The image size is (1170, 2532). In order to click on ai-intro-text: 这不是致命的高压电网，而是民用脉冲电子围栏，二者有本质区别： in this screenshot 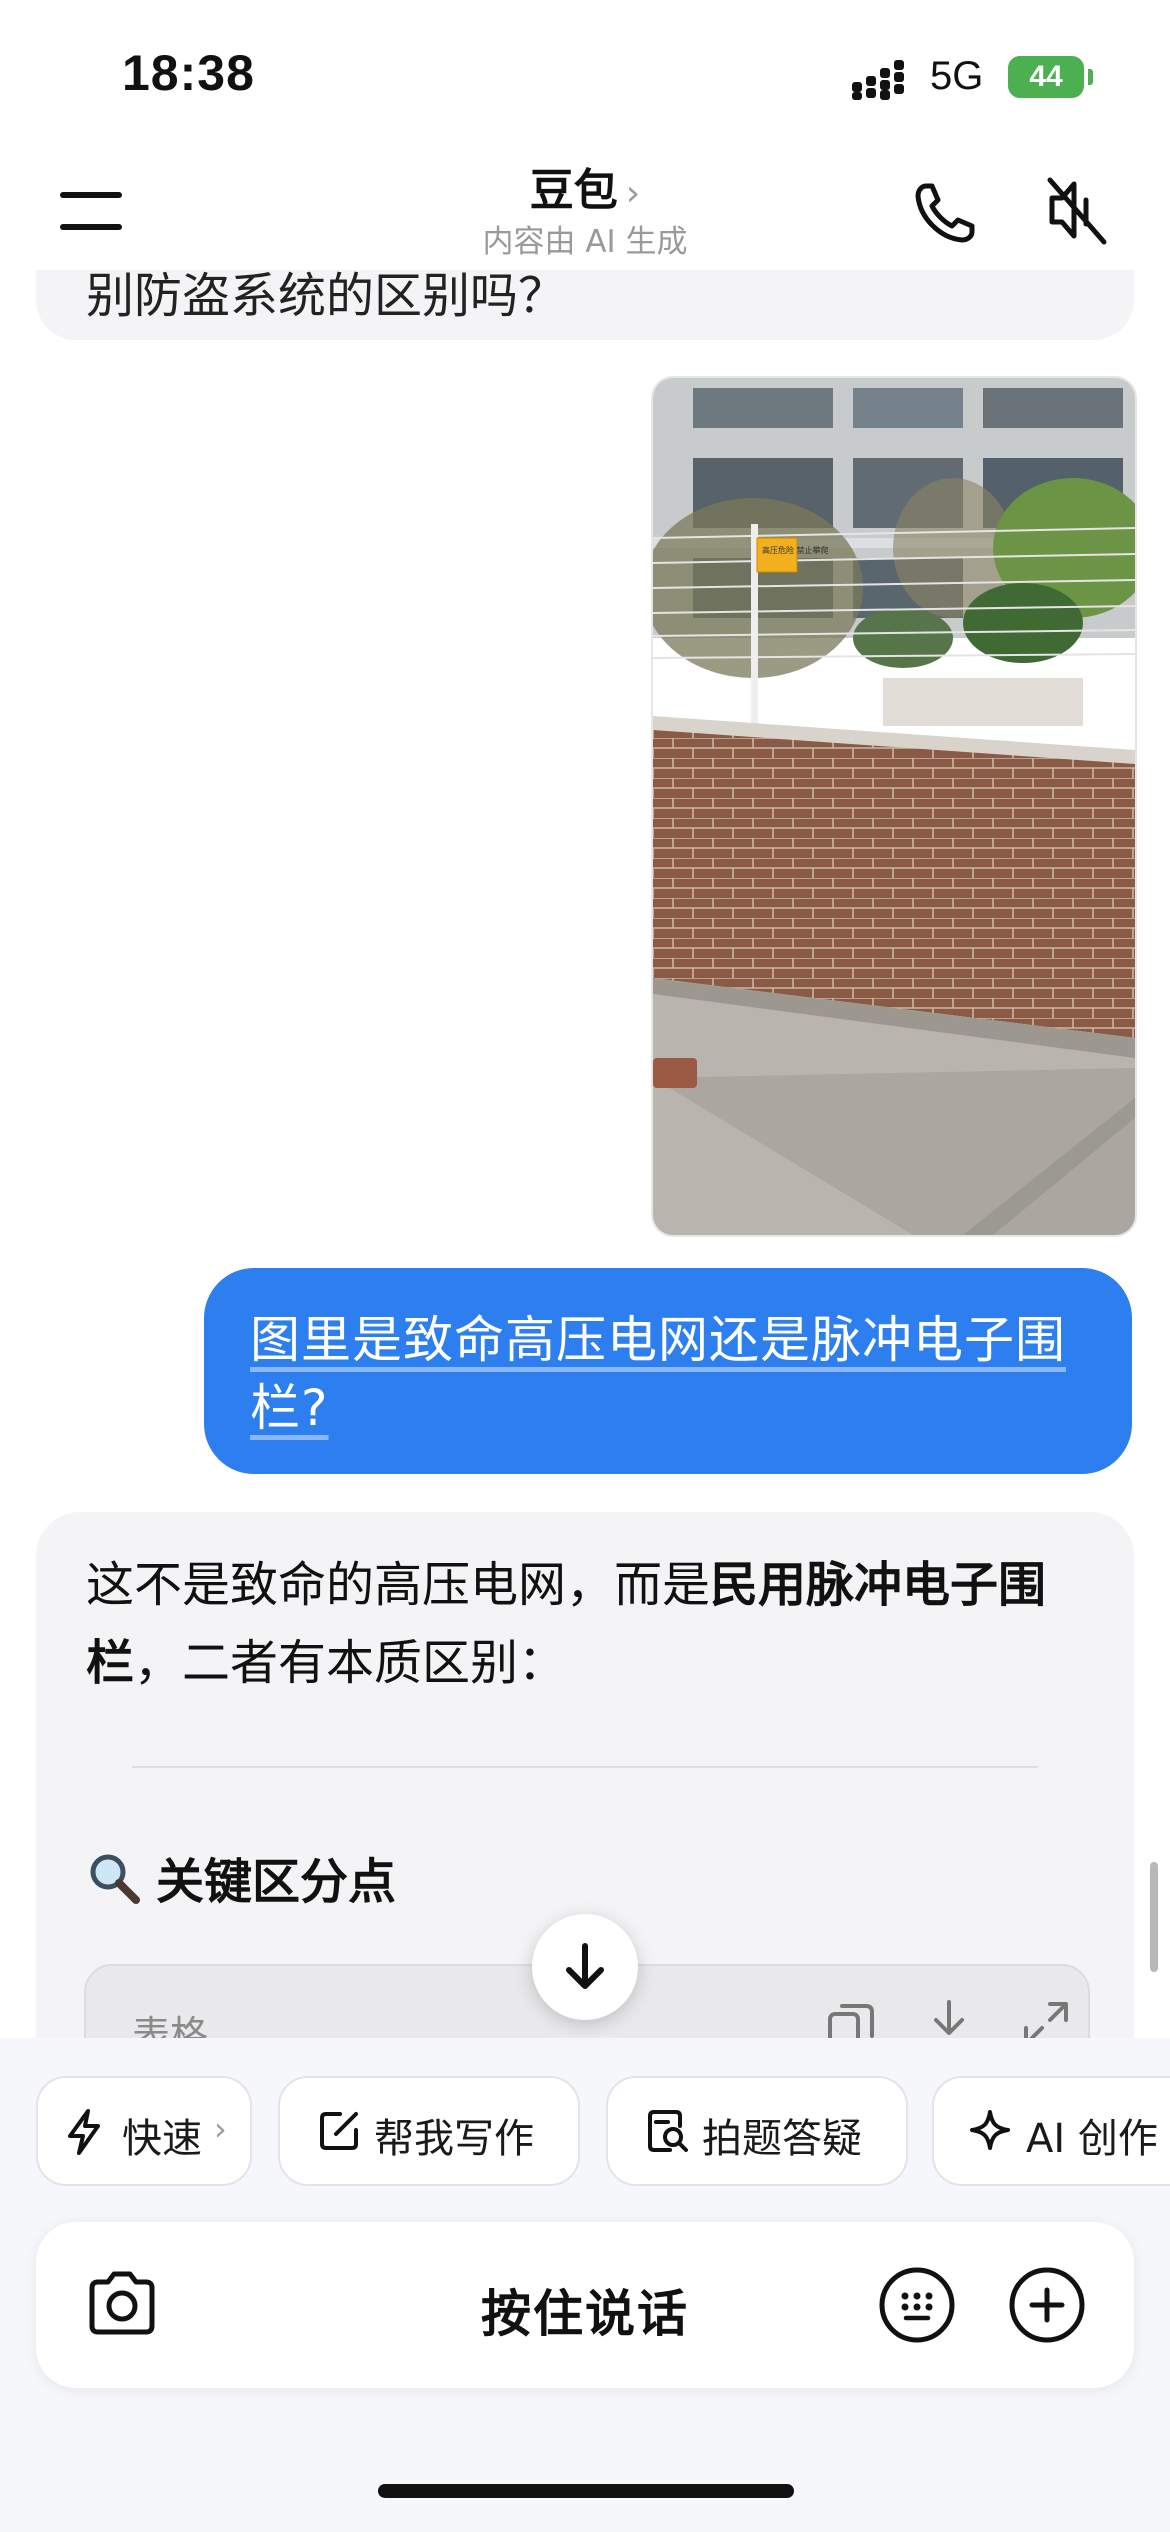, I will do `click(591, 1624)`.